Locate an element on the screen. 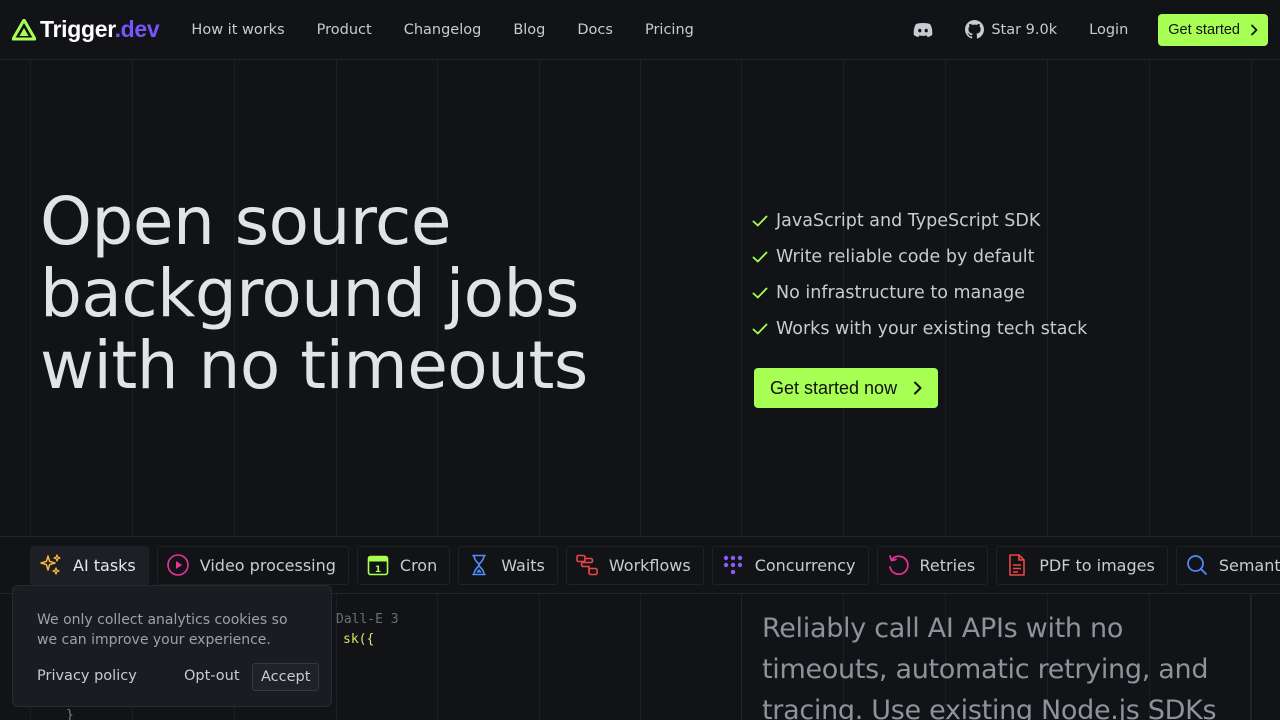 The height and width of the screenshot is (720, 1280). feature-item: JavaScript and TypeScript SDK is located at coordinates (919, 221).